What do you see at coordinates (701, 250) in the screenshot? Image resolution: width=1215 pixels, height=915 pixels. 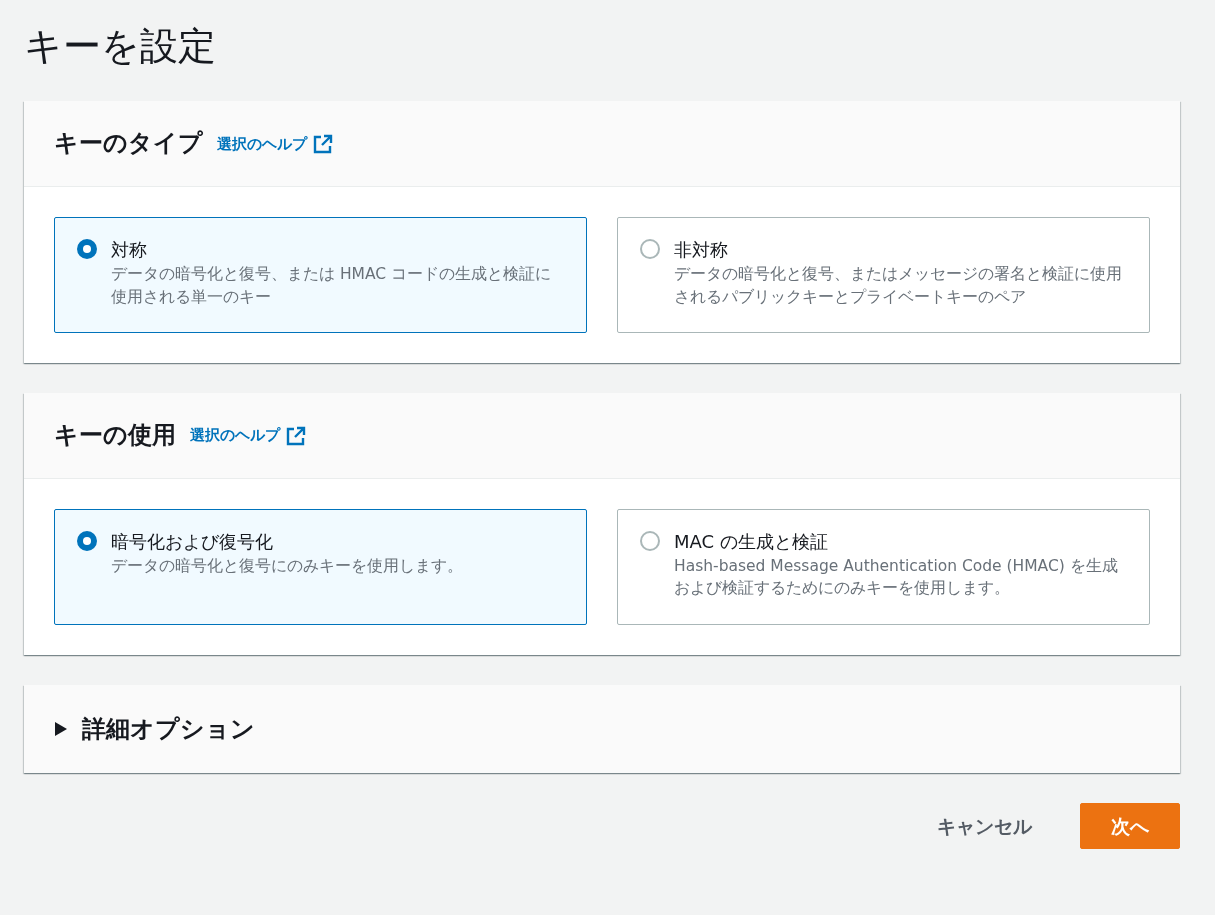 I see `option-label: 非対称` at bounding box center [701, 250].